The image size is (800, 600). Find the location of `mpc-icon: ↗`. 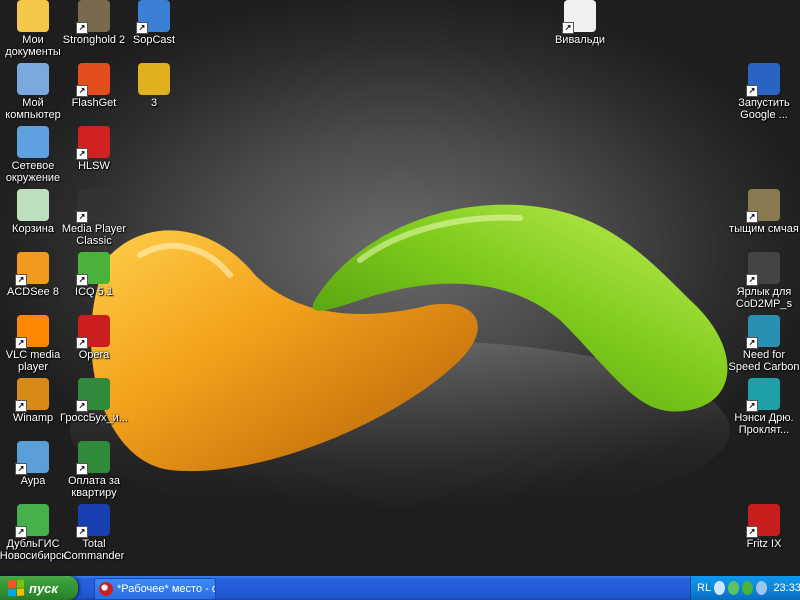

mpc-icon: ↗ is located at coordinates (93, 206).